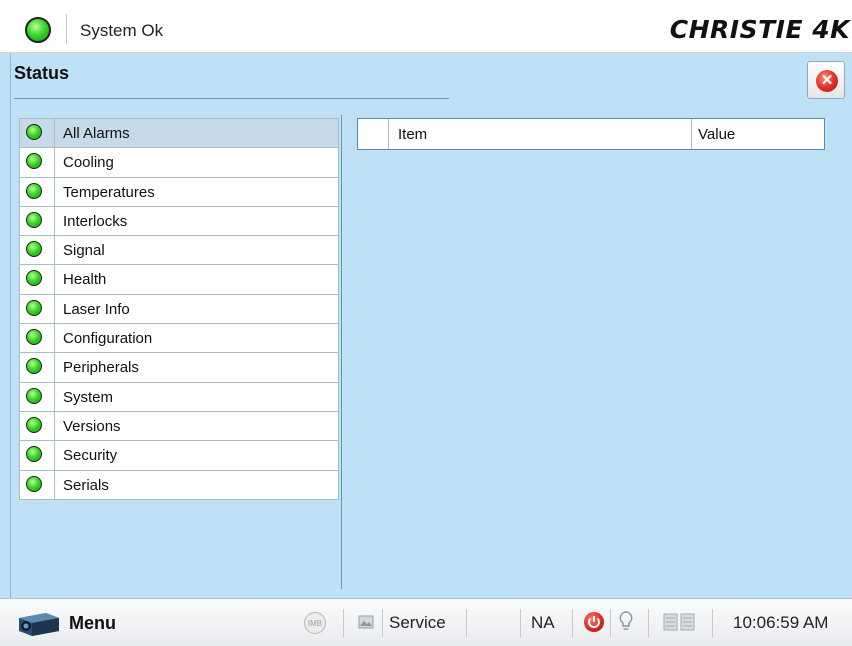 The height and width of the screenshot is (646, 852). What do you see at coordinates (179, 426) in the screenshot?
I see `category-item-versions: Versions` at bounding box center [179, 426].